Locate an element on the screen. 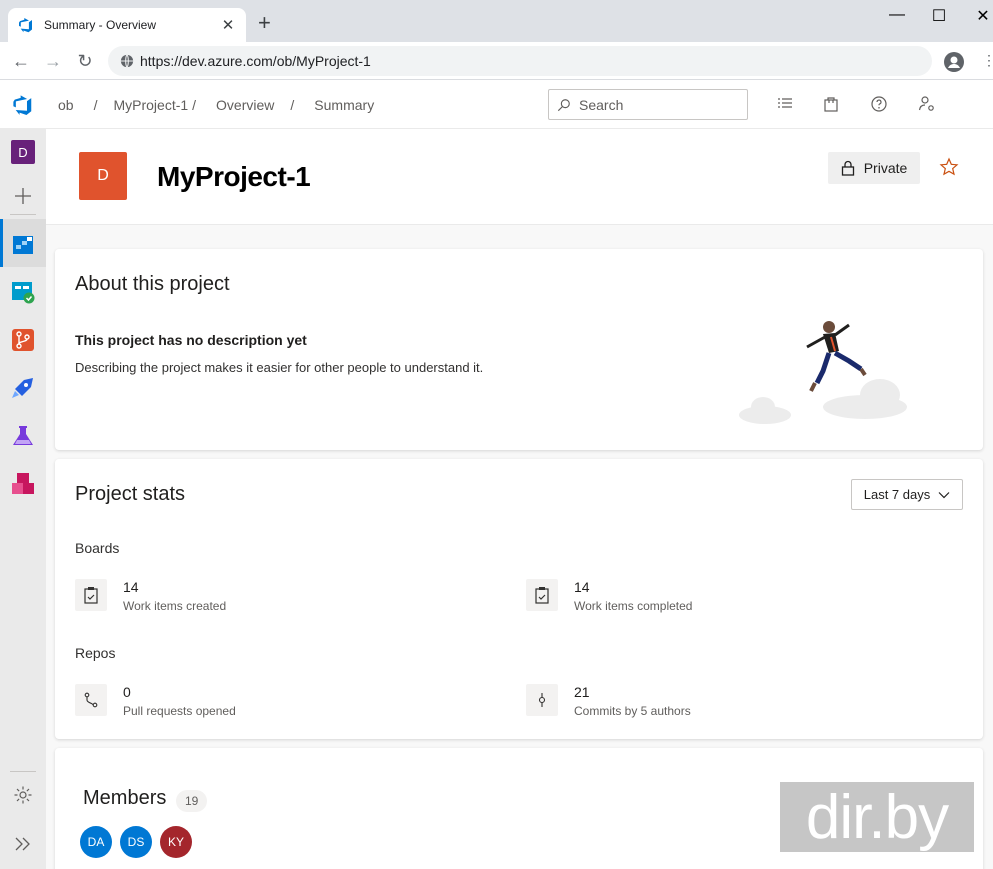 The width and height of the screenshot is (993, 869). breadcrumb-summary: Summary is located at coordinates (344, 105).